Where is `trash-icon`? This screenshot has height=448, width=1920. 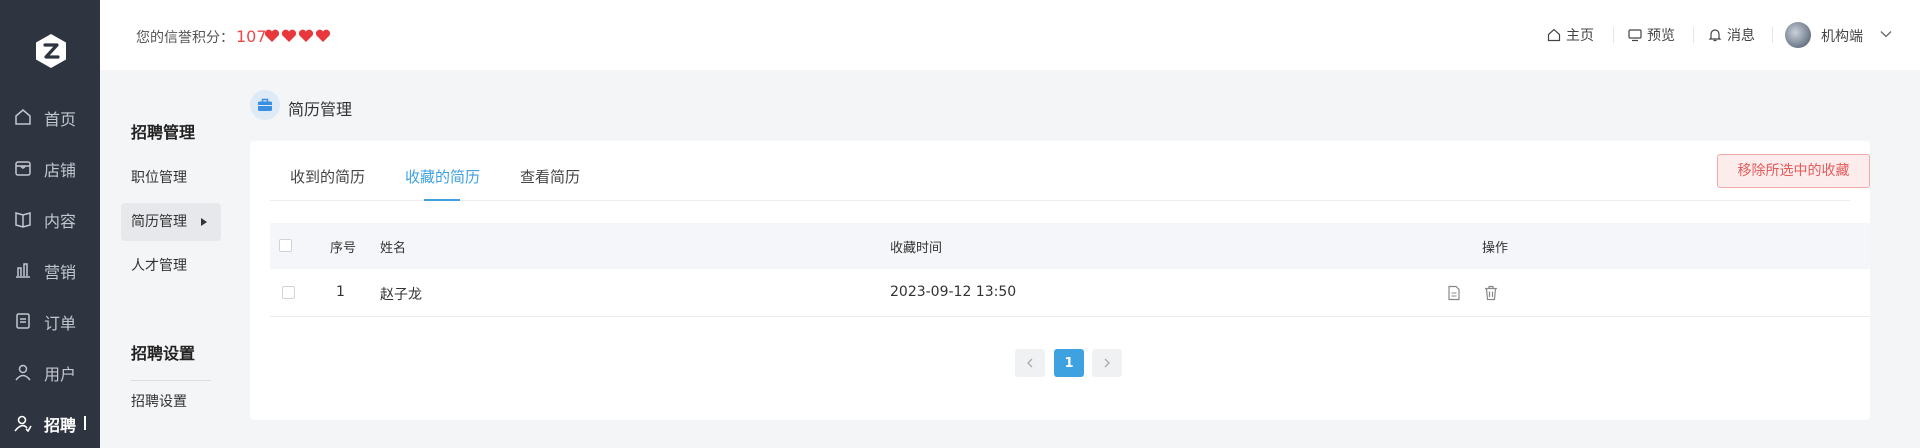
trash-icon is located at coordinates (1491, 293).